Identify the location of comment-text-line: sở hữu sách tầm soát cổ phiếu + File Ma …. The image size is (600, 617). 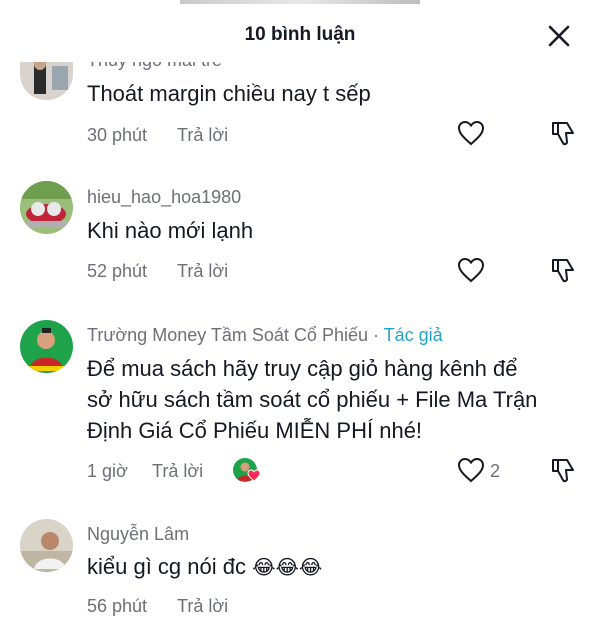
(312, 399).